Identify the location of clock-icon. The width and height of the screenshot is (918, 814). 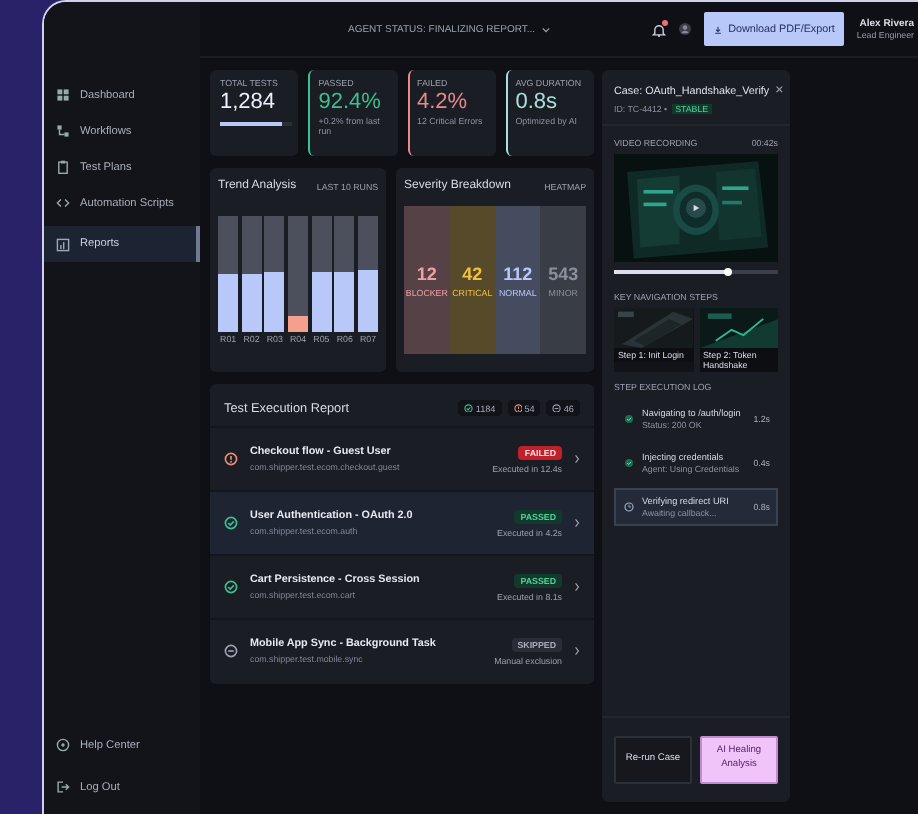
(629, 506).